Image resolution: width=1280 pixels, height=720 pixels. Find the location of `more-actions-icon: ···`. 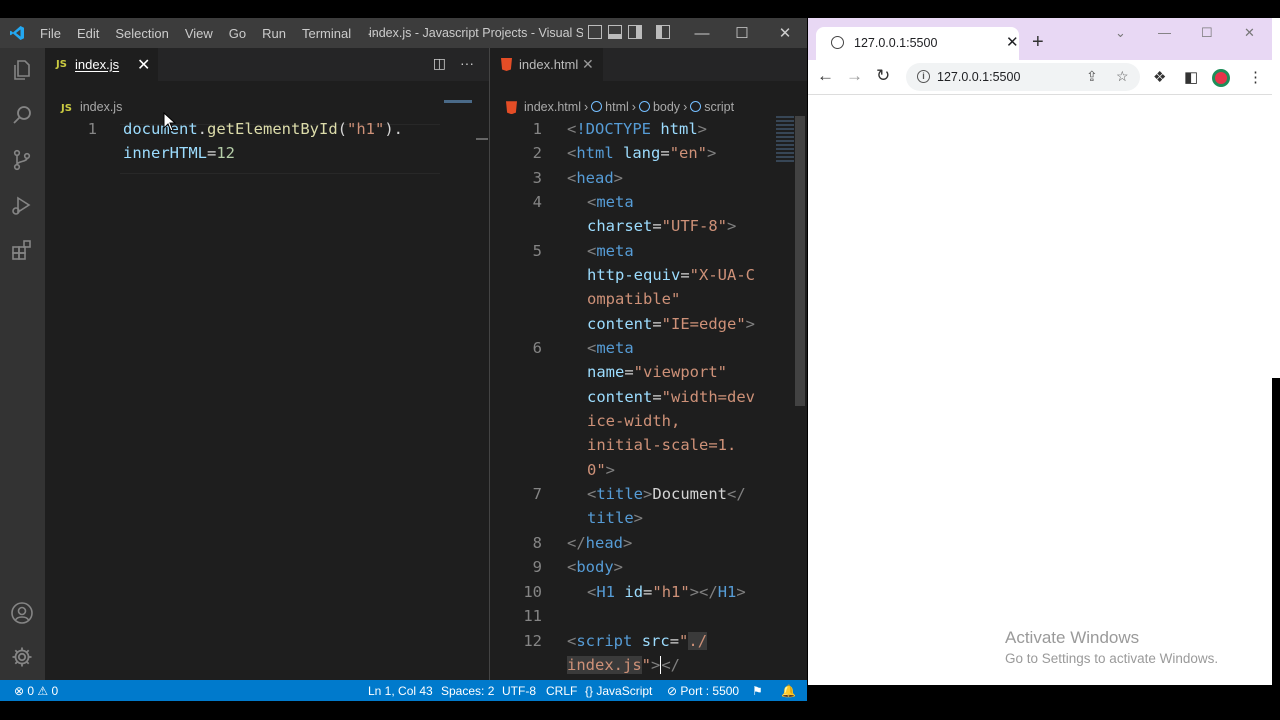

more-actions-icon: ··· is located at coordinates (467, 63).